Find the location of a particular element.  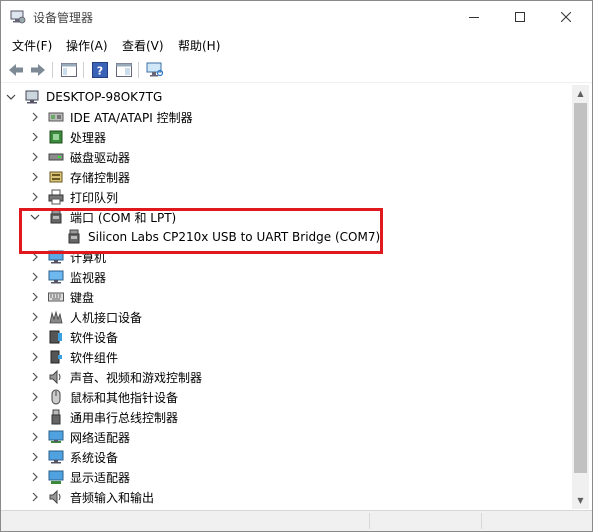

tree-item-software-components: 软件组件 is located at coordinates (74, 357).